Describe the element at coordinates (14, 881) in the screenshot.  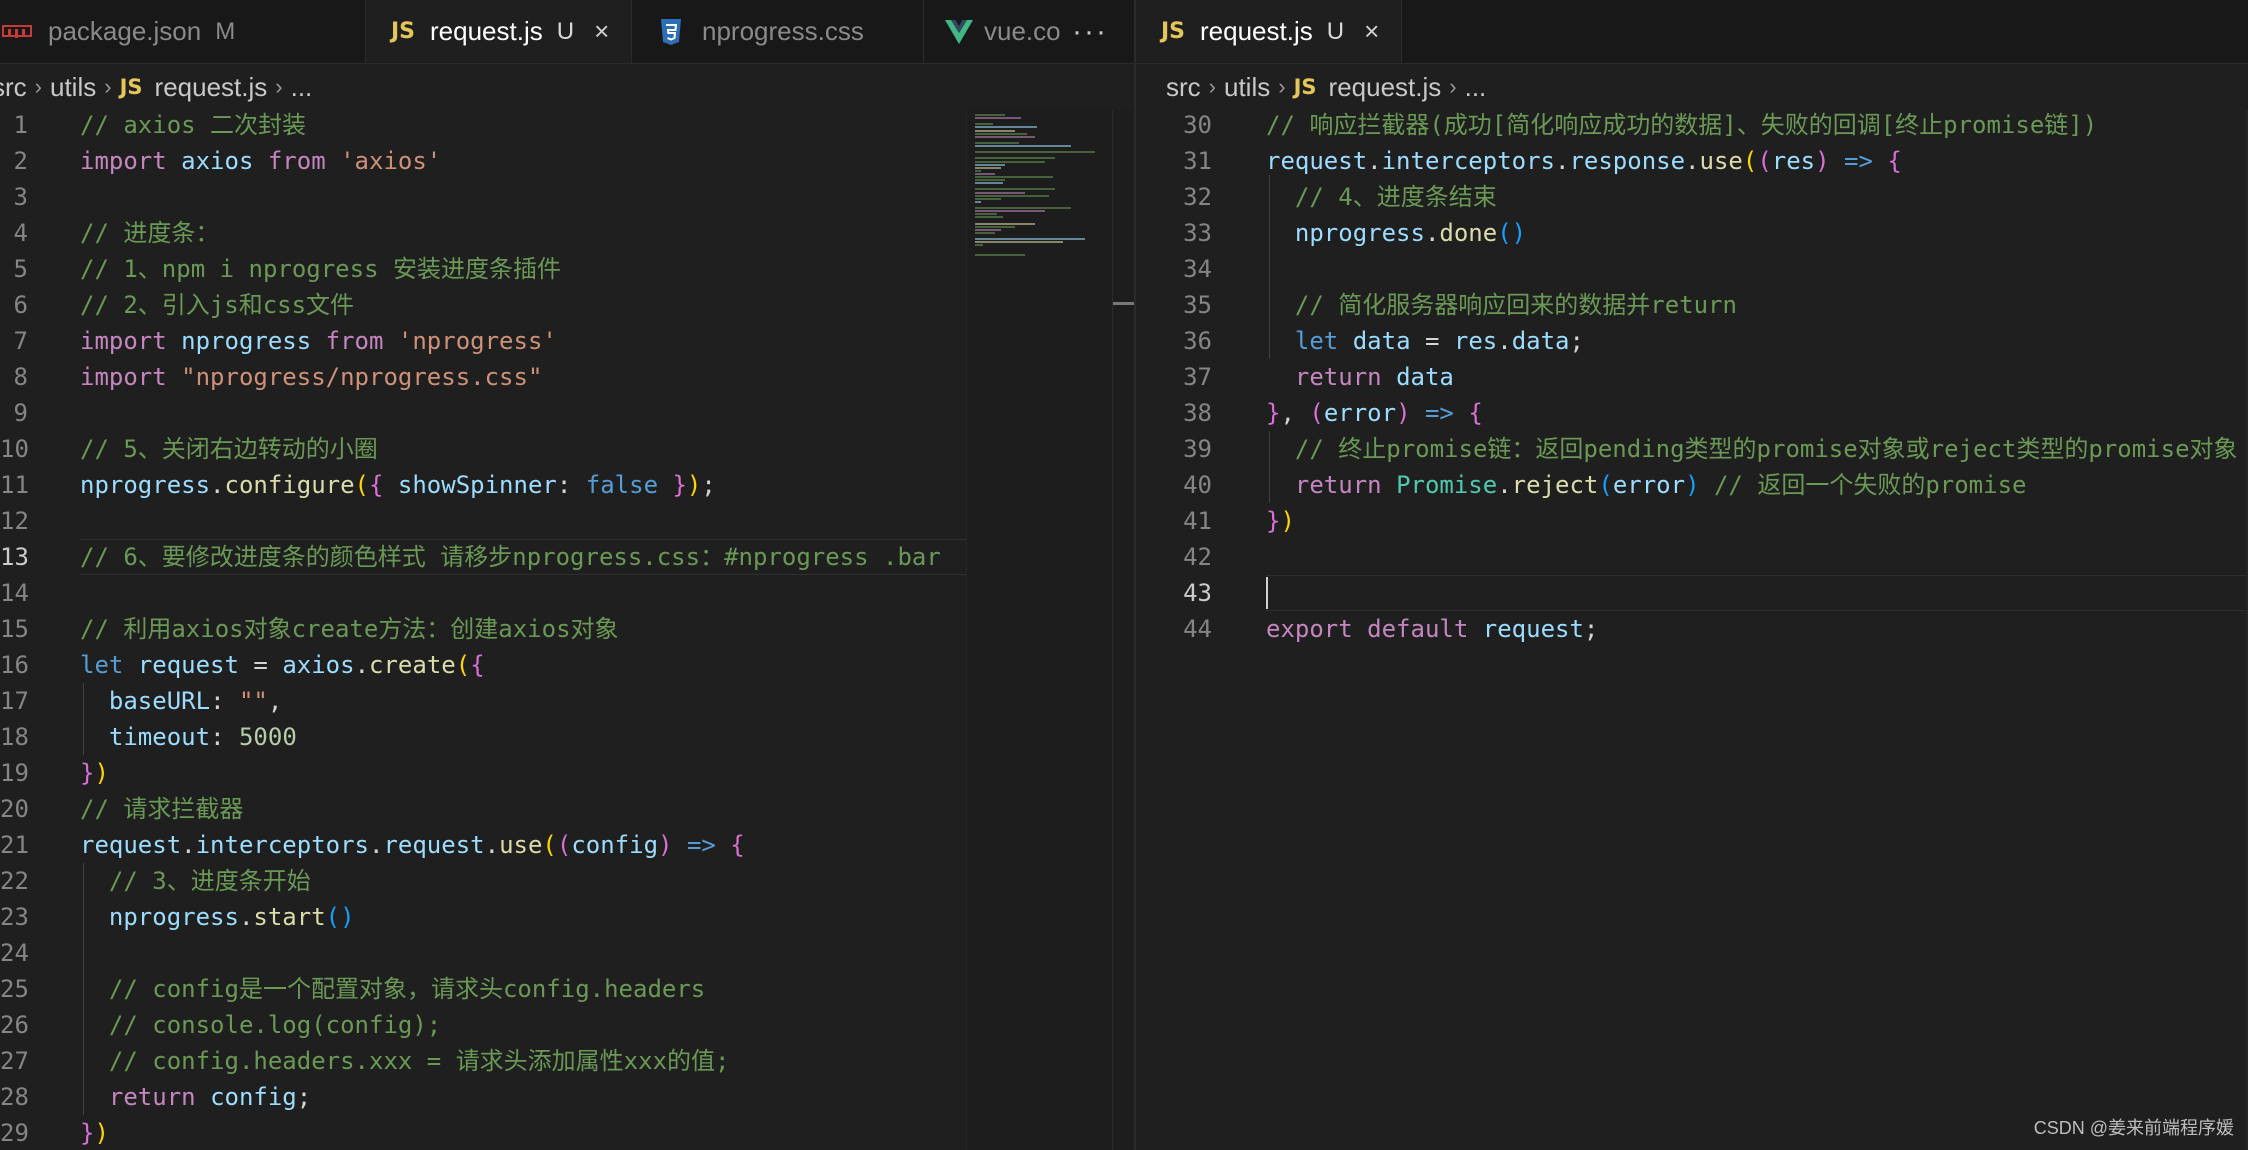
I see `line-number: 22` at that location.